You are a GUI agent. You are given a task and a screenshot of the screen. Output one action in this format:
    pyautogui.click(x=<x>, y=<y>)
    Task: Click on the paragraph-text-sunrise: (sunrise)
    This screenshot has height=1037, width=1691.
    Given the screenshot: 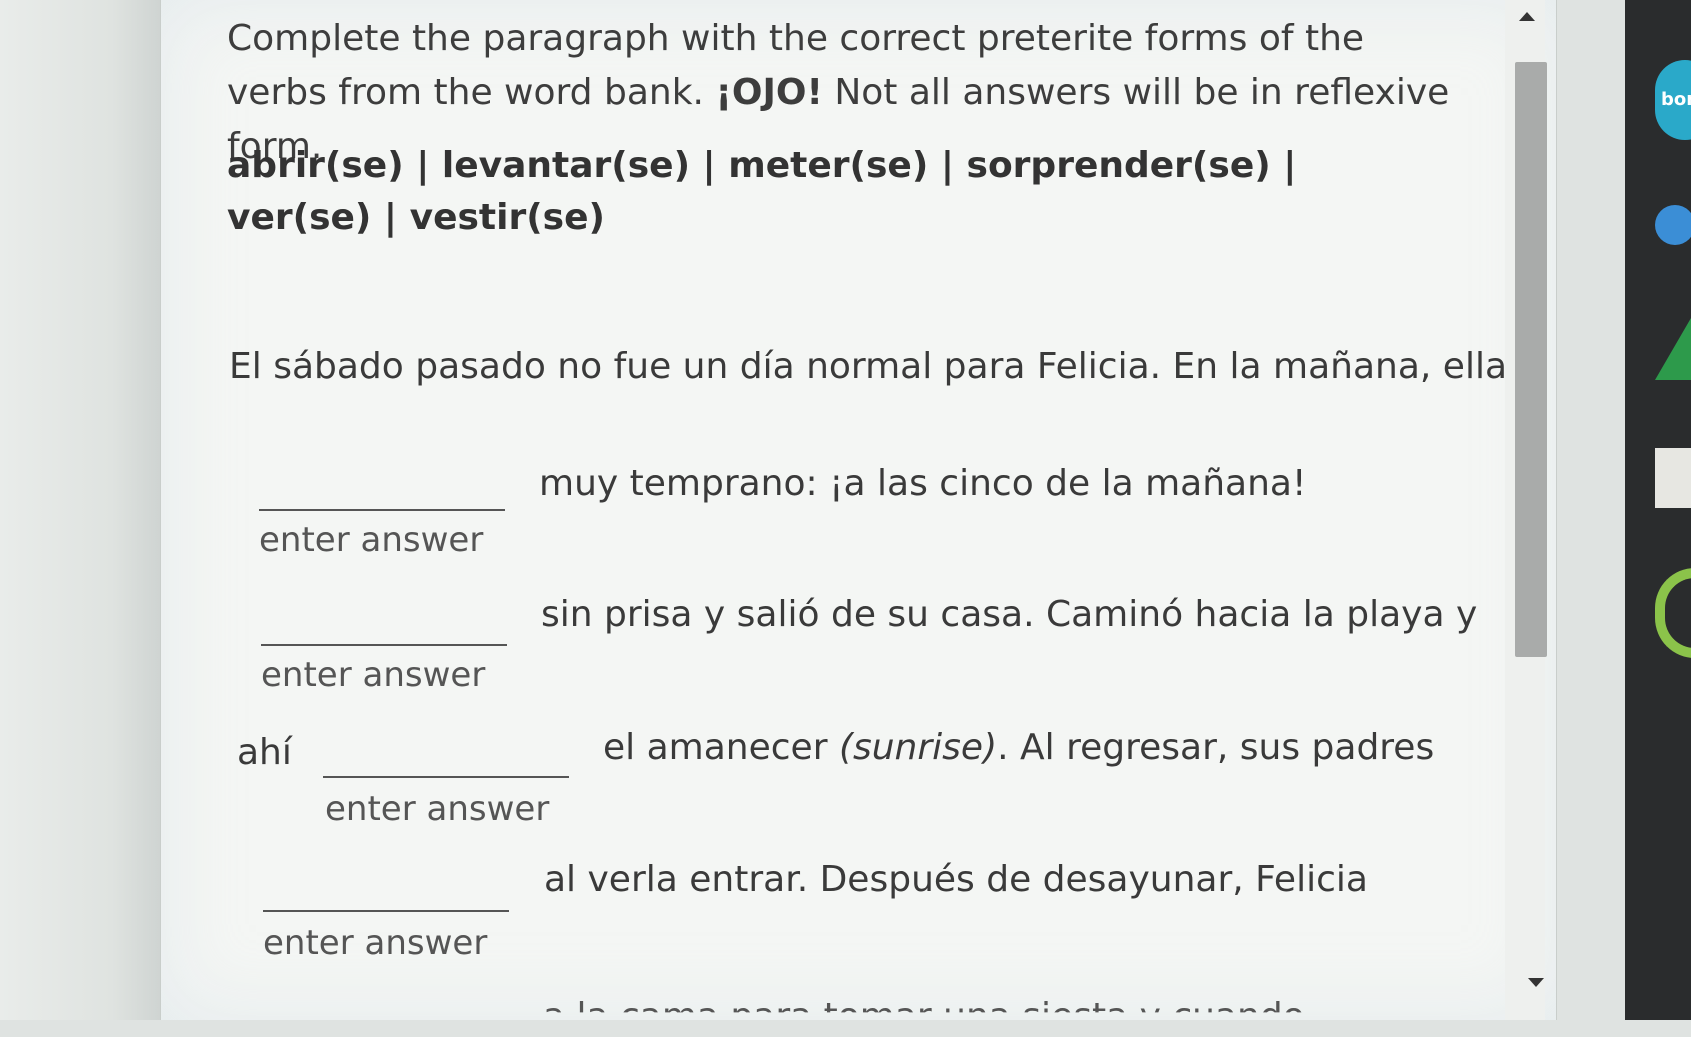 What is the action you would take?
    pyautogui.click(x=918, y=747)
    